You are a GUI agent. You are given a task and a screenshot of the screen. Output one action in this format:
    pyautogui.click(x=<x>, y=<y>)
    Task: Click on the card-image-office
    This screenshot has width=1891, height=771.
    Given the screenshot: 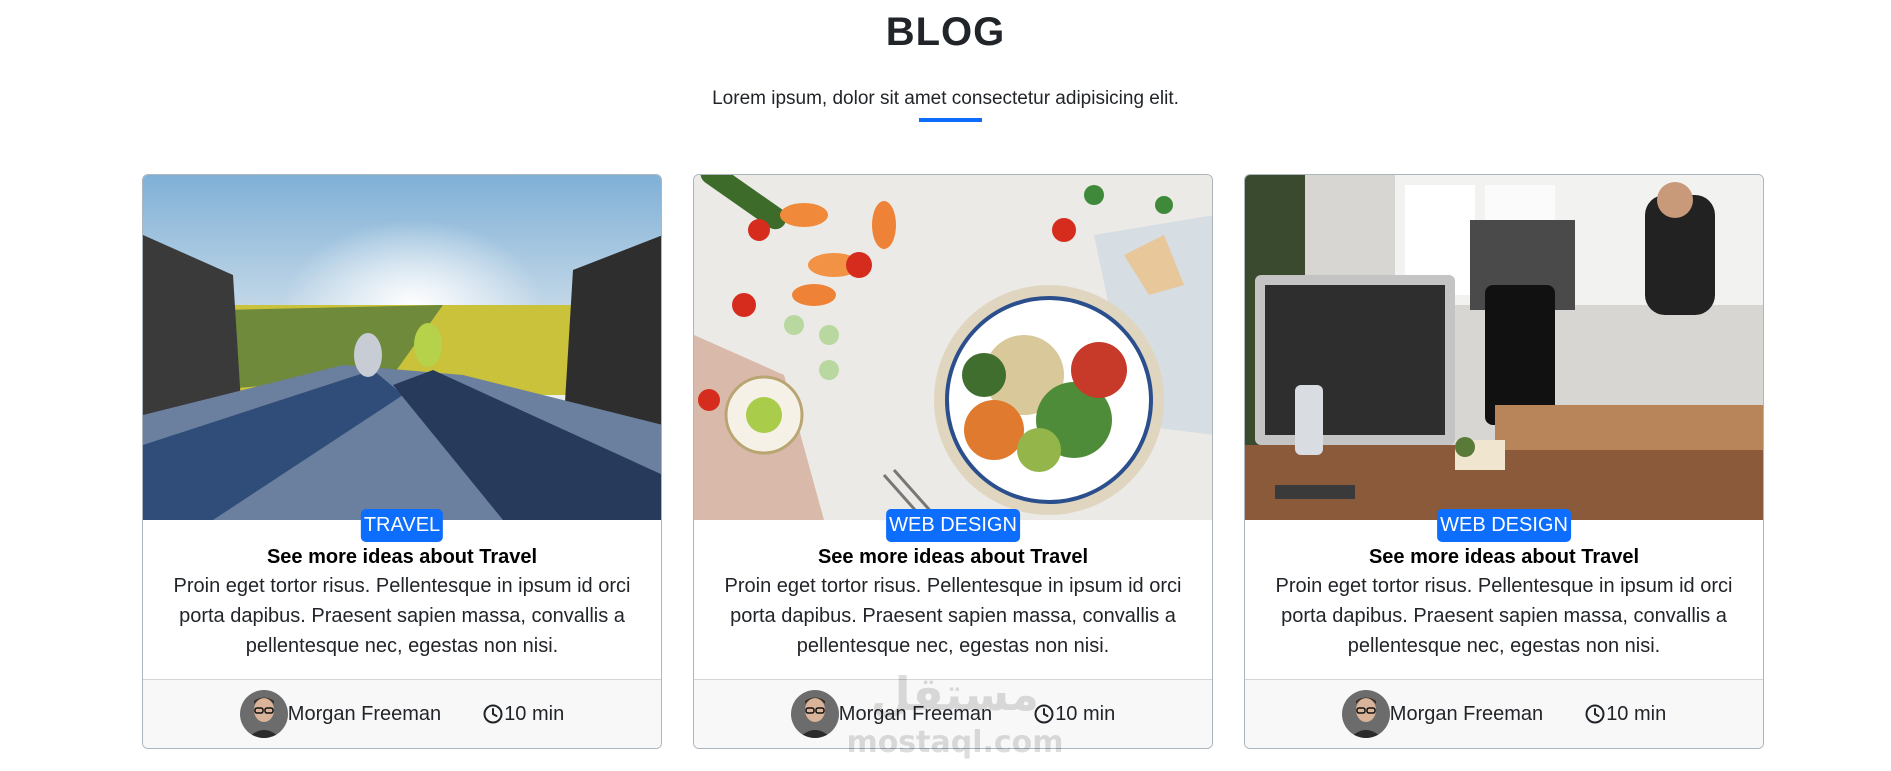 What is the action you would take?
    pyautogui.click(x=1504, y=347)
    